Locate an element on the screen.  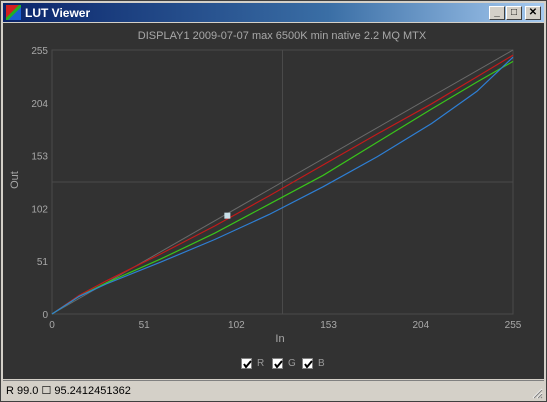
x-axis-label: In is located at coordinates (279, 339).